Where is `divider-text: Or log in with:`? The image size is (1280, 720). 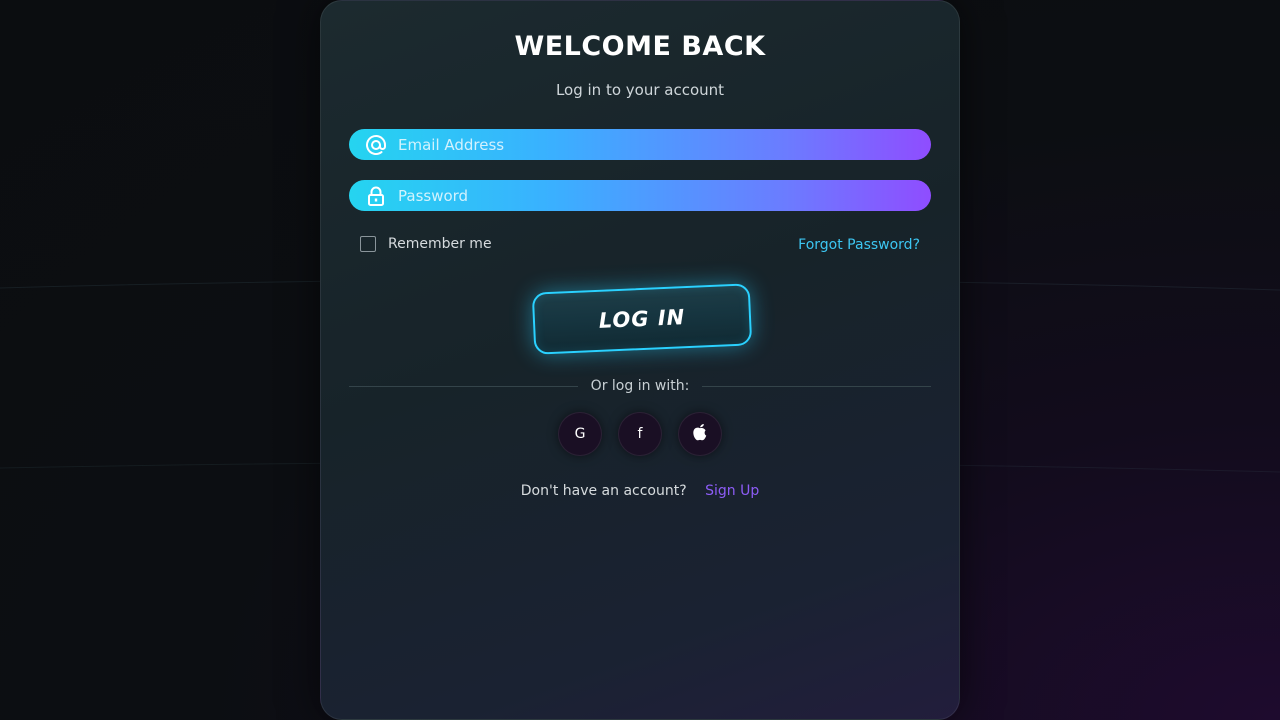
divider-text: Or log in with: is located at coordinates (640, 386).